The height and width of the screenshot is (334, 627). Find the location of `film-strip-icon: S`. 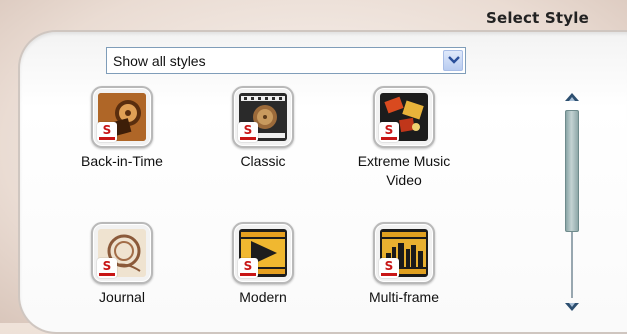

film-strip-icon: S is located at coordinates (263, 117).